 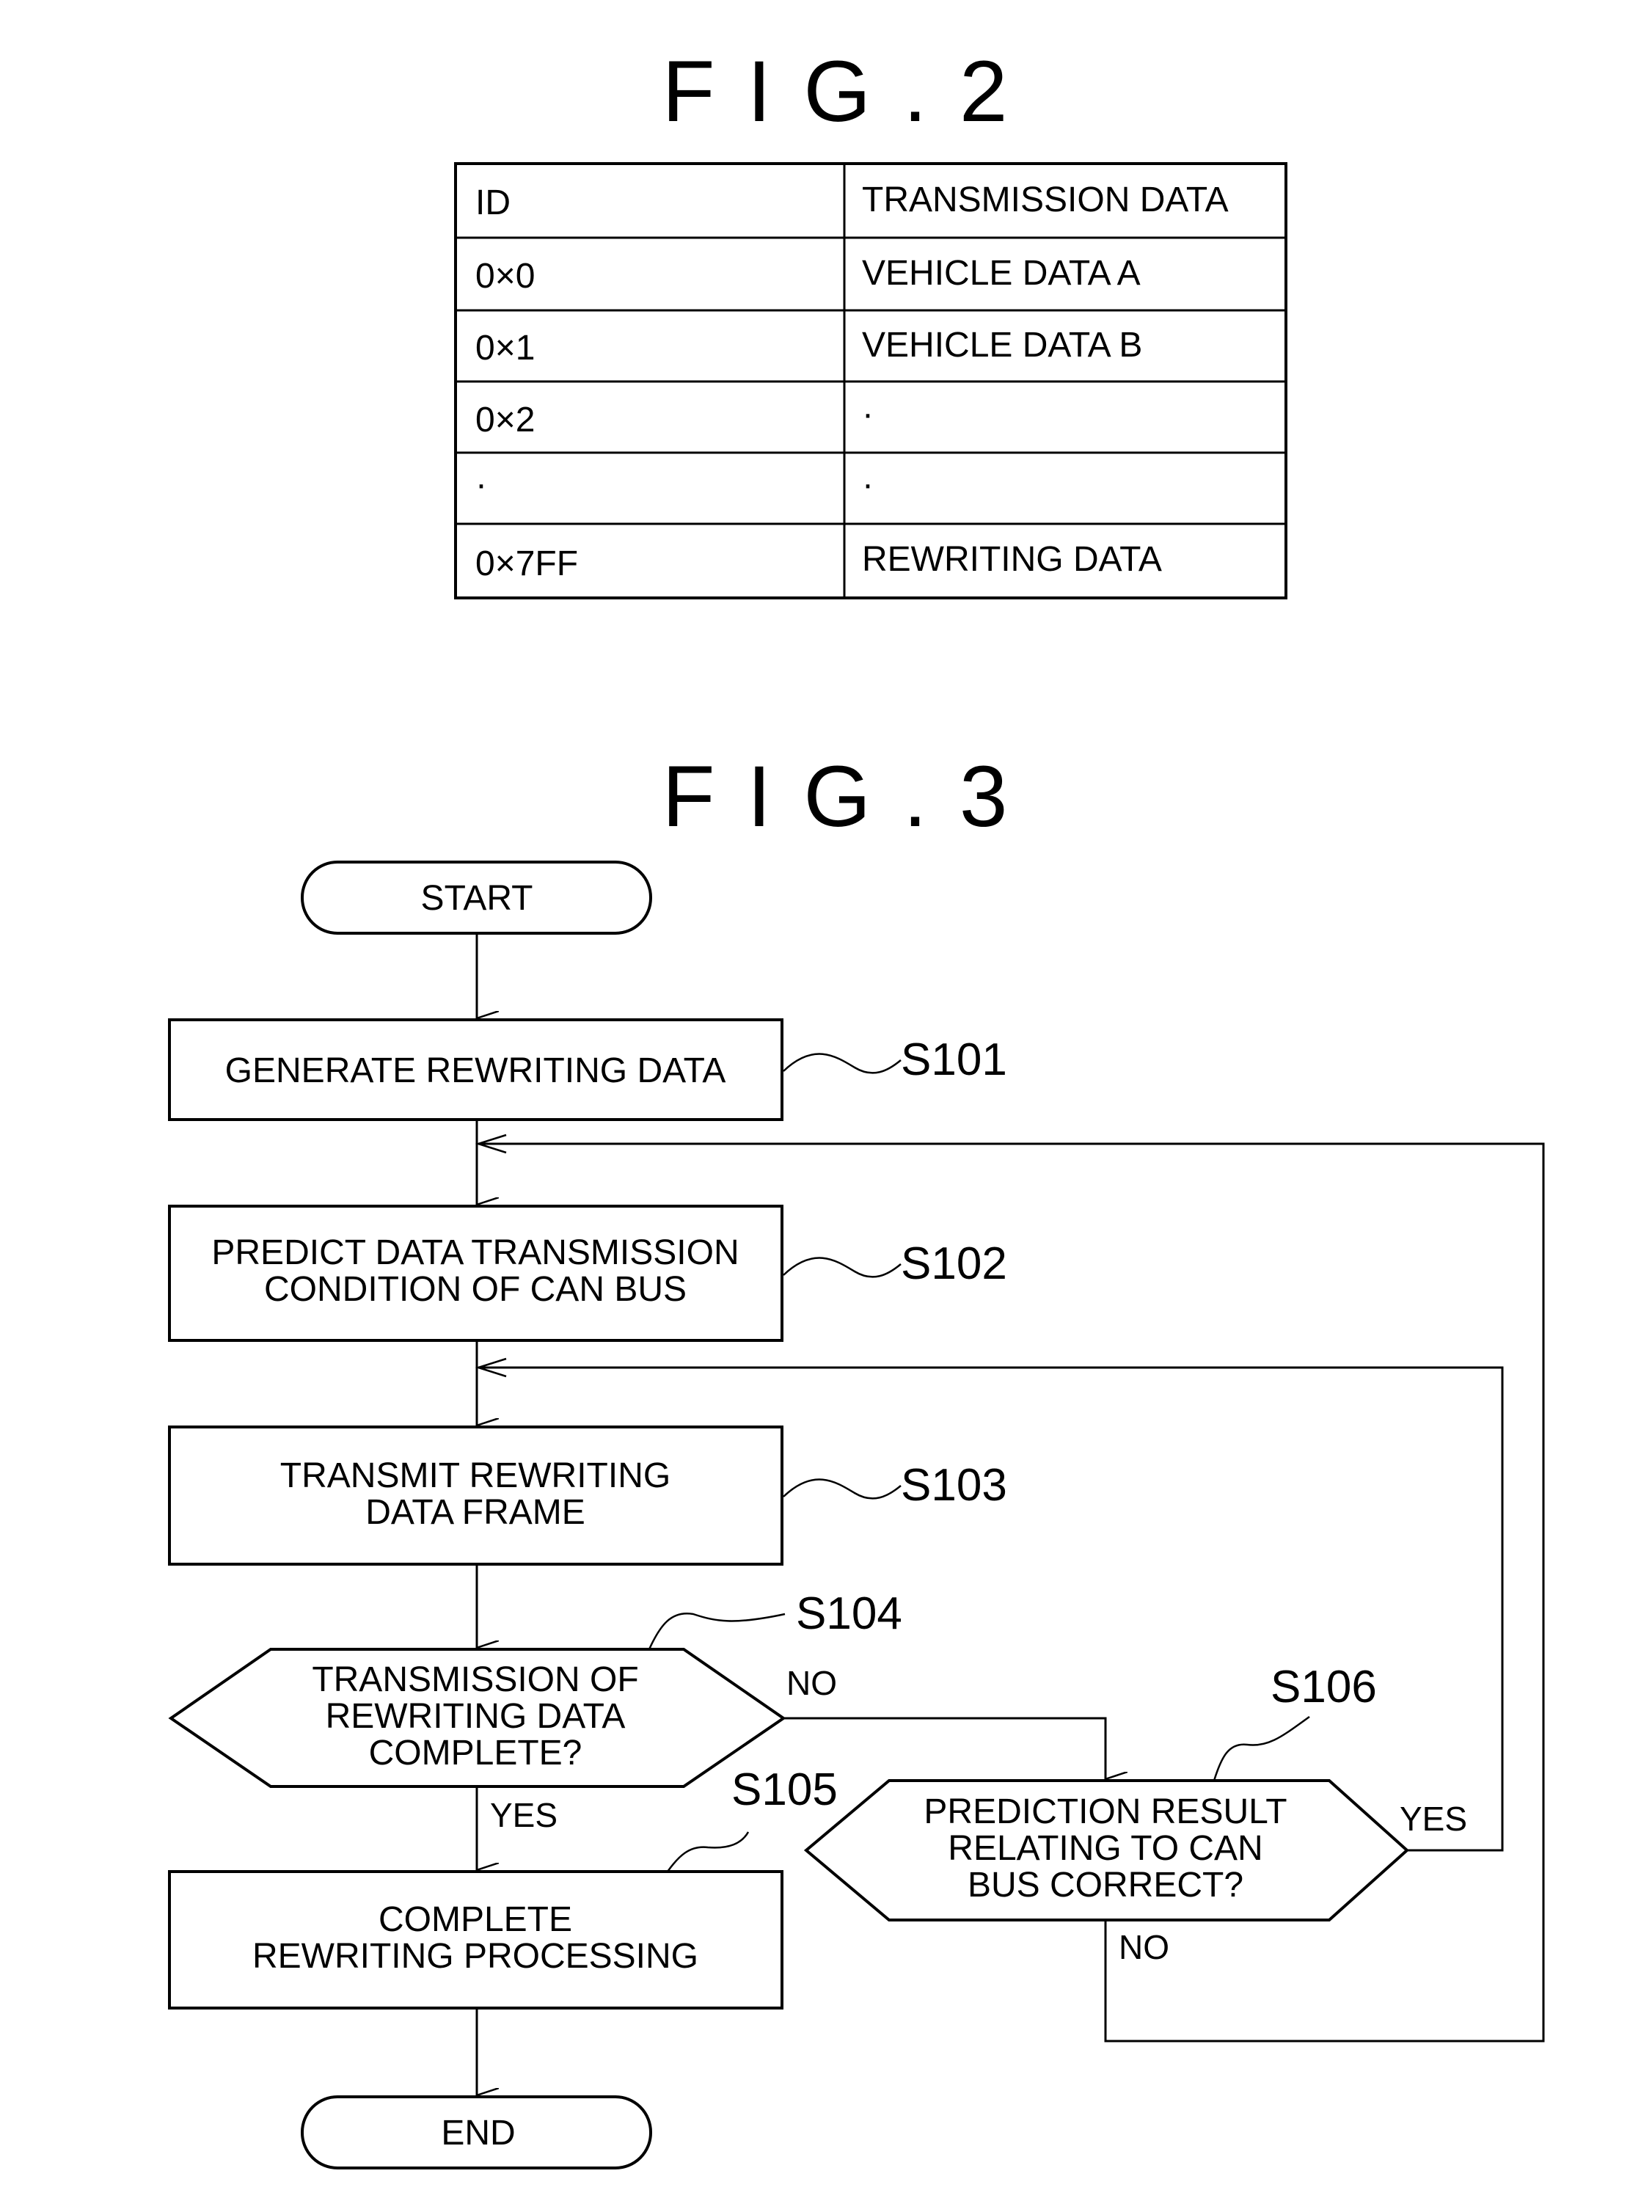 What do you see at coordinates (717, 1631) in the screenshot?
I see `s104-leader` at bounding box center [717, 1631].